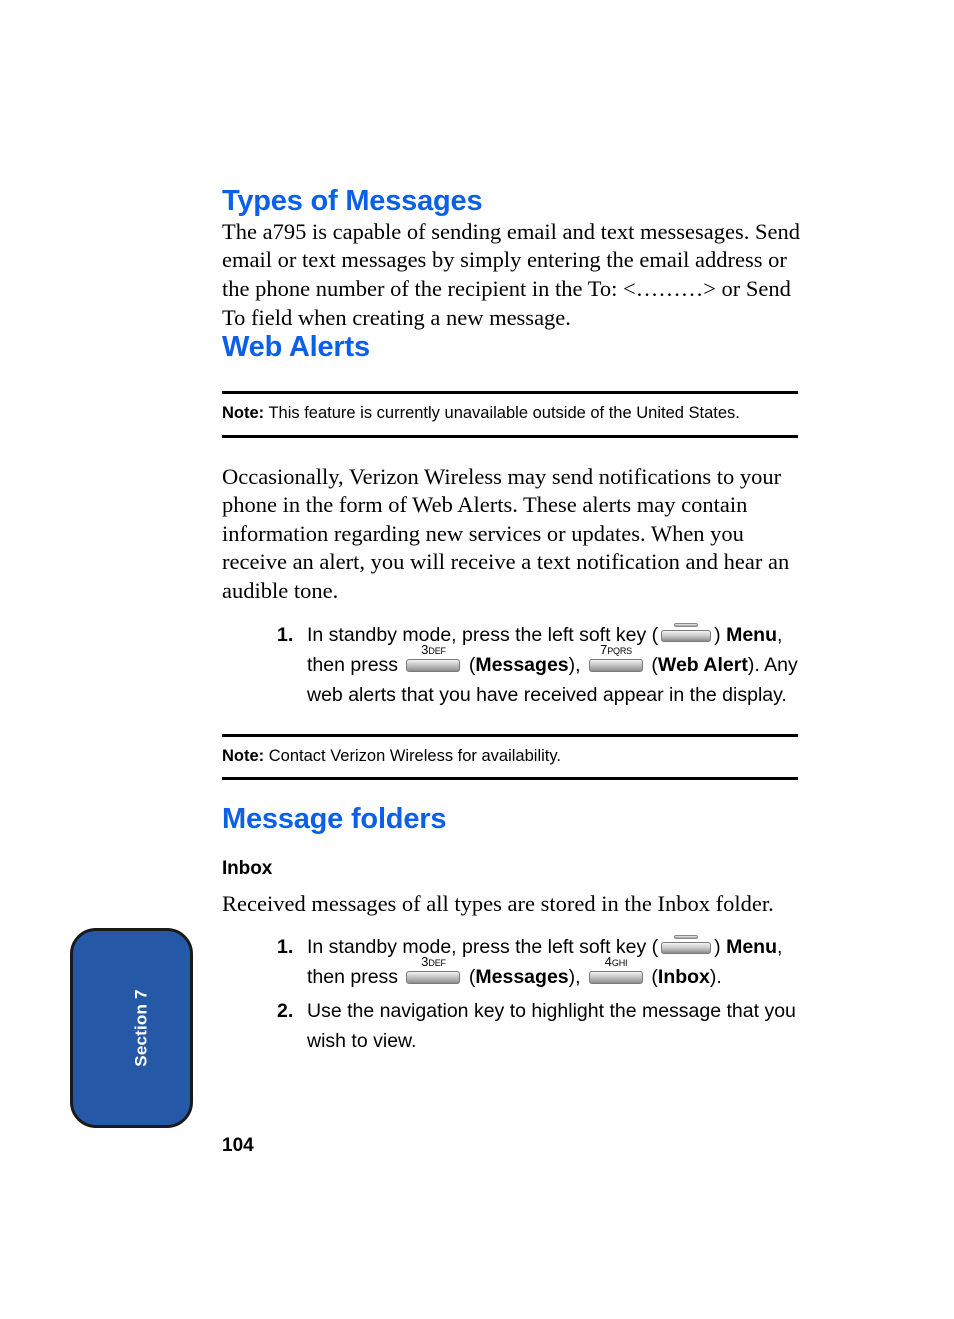 The width and height of the screenshot is (954, 1319). I want to click on heading-web-alerts: Web Alerts, so click(296, 347).